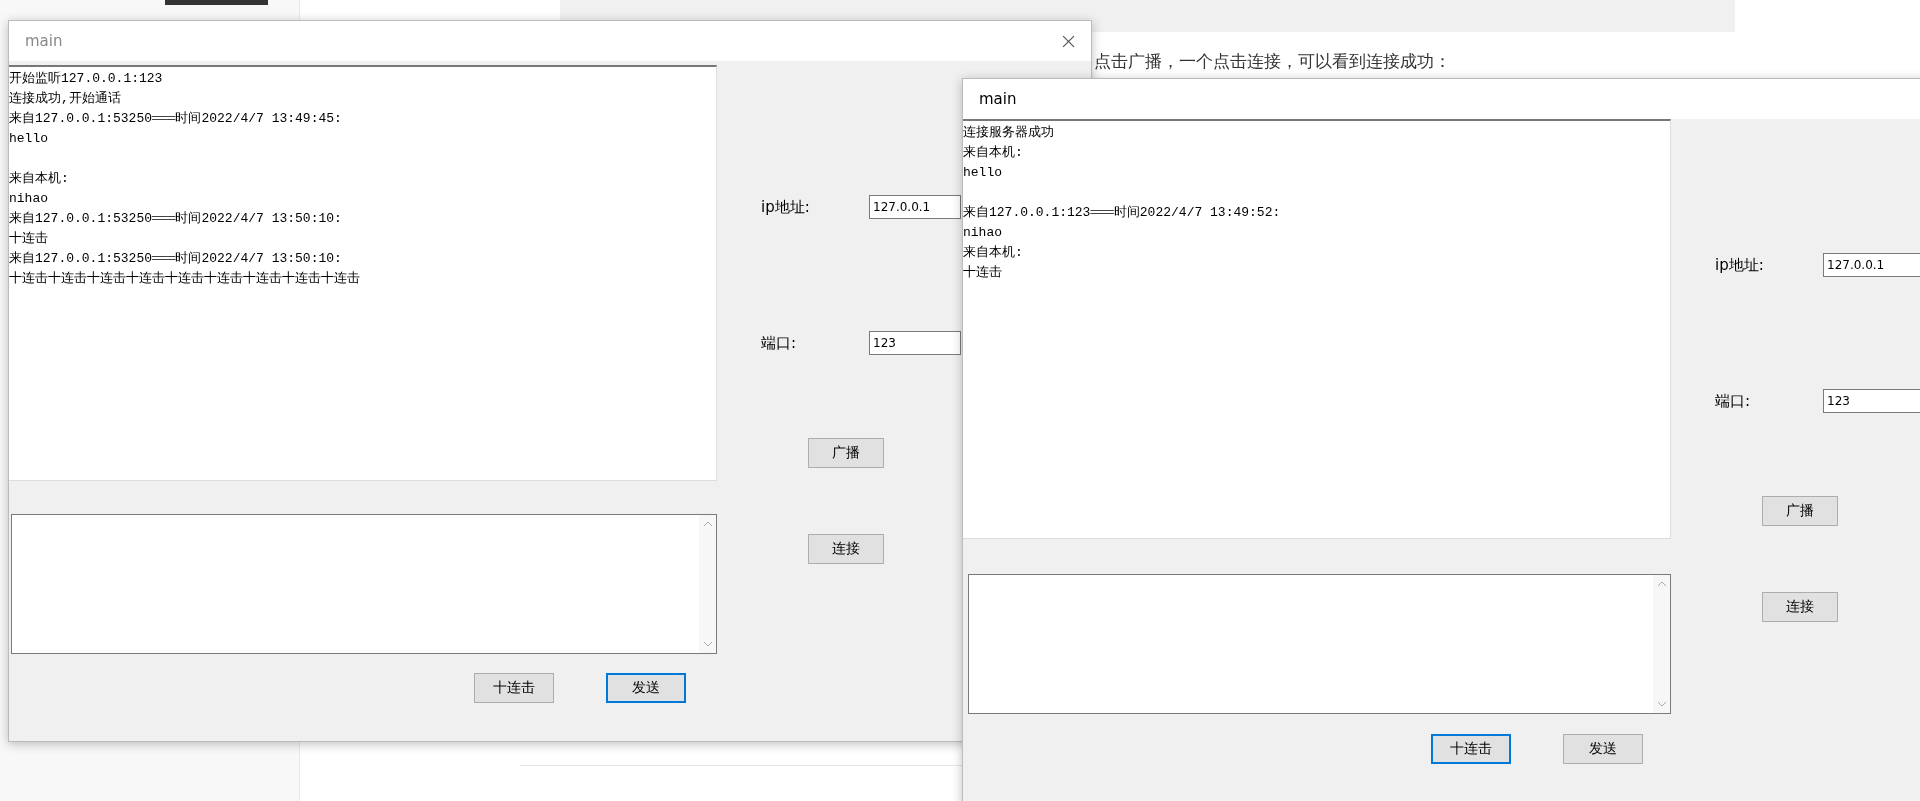 The image size is (1920, 801). What do you see at coordinates (1272, 61) in the screenshot?
I see `article-text: 点击广播，一个点击连接，可以看到连接成功：` at bounding box center [1272, 61].